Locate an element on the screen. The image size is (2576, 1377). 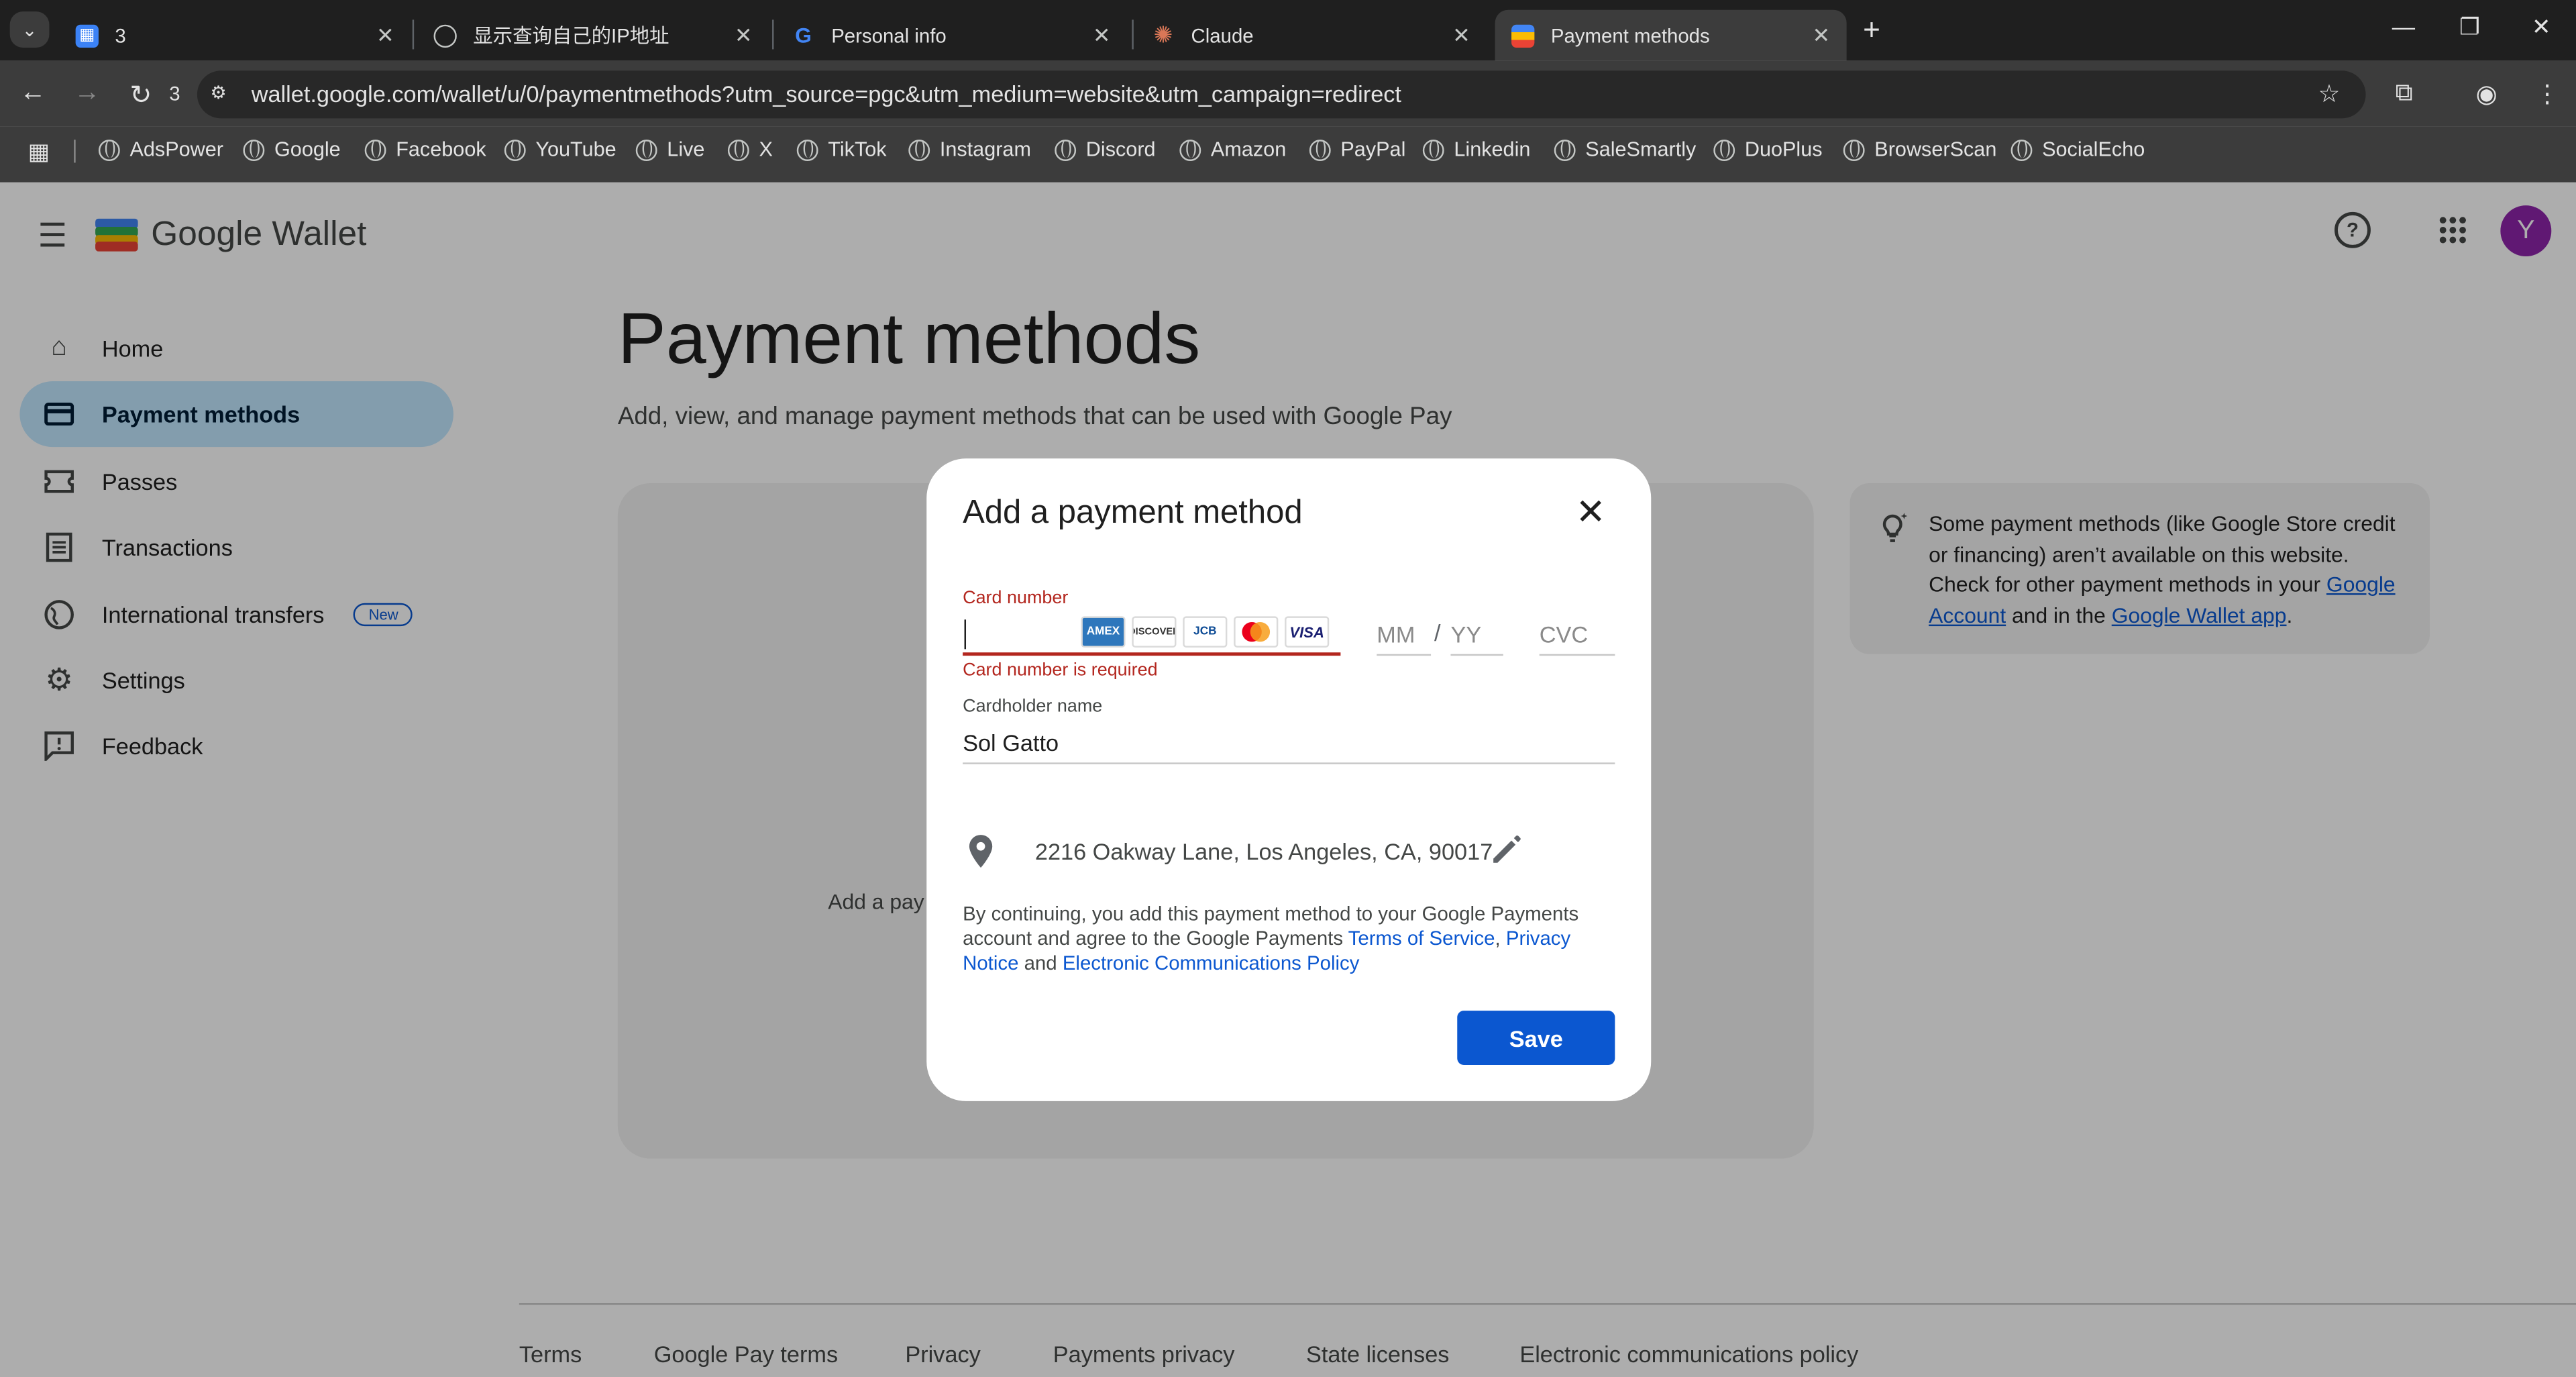
expiry-month-input is located at coordinates (1404, 634).